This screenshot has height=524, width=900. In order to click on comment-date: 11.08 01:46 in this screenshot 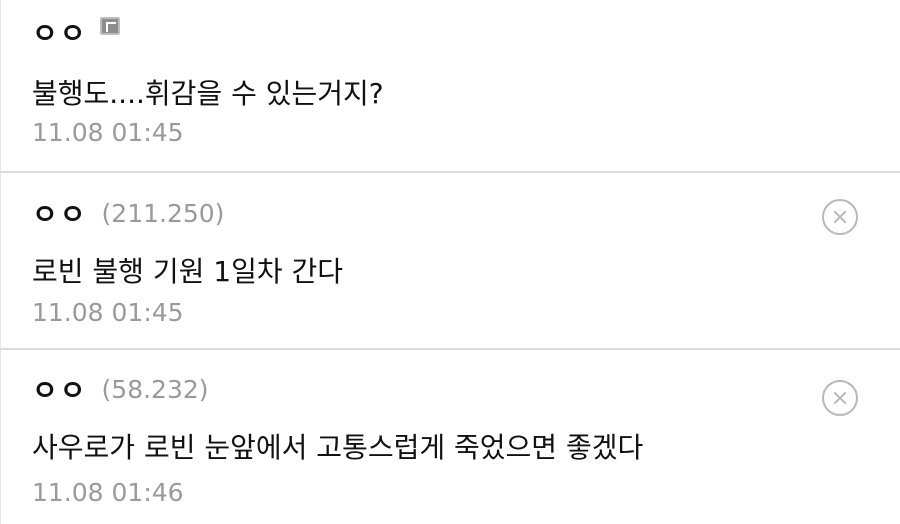, I will do `click(108, 492)`.